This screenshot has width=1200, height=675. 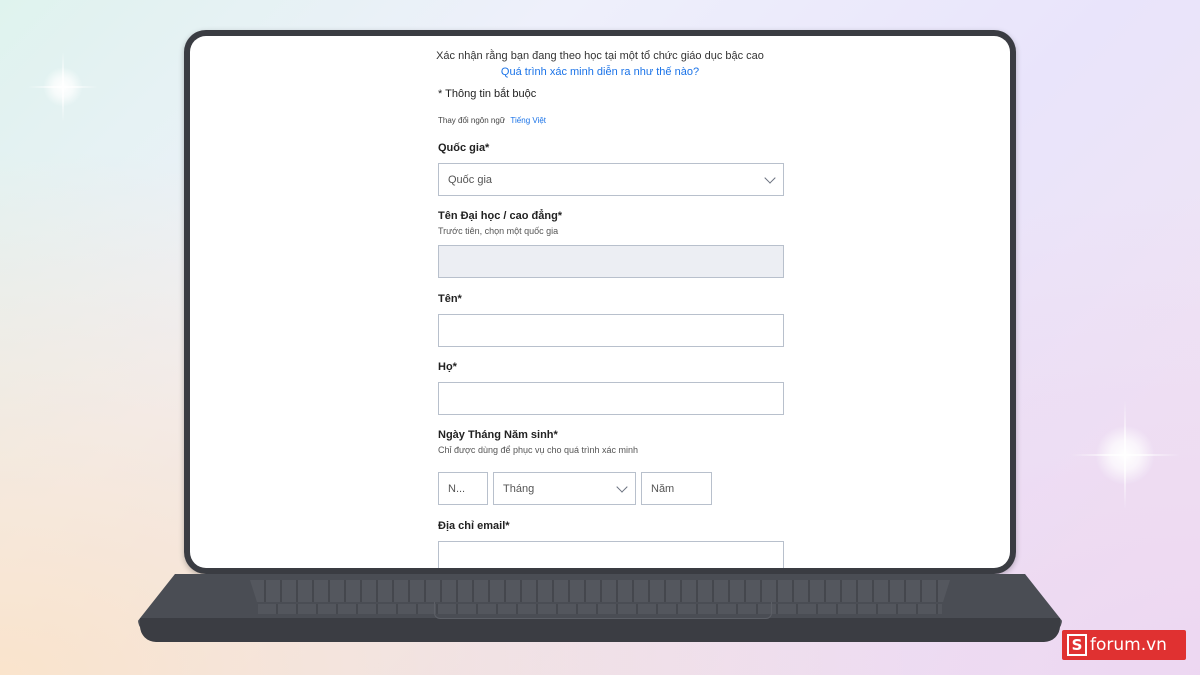 What do you see at coordinates (470, 179) in the screenshot?
I see `country-placeholder: Quốc gia` at bounding box center [470, 179].